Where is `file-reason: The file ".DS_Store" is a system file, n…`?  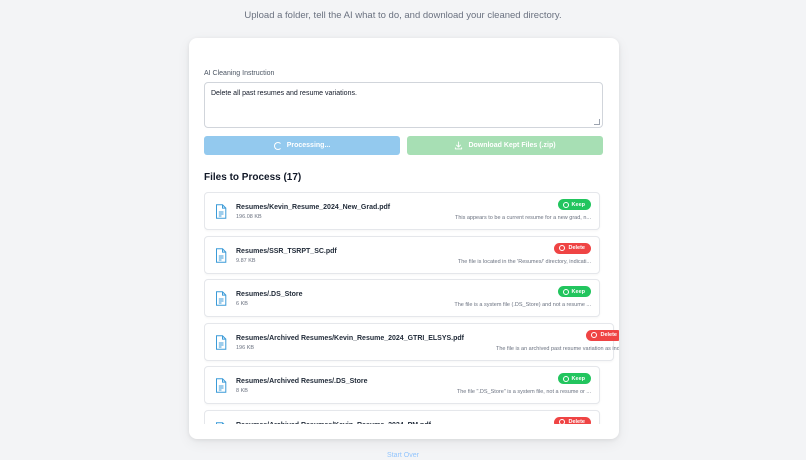
file-reason: The file ".DS_Store" is a system file, n… is located at coordinates (523, 392).